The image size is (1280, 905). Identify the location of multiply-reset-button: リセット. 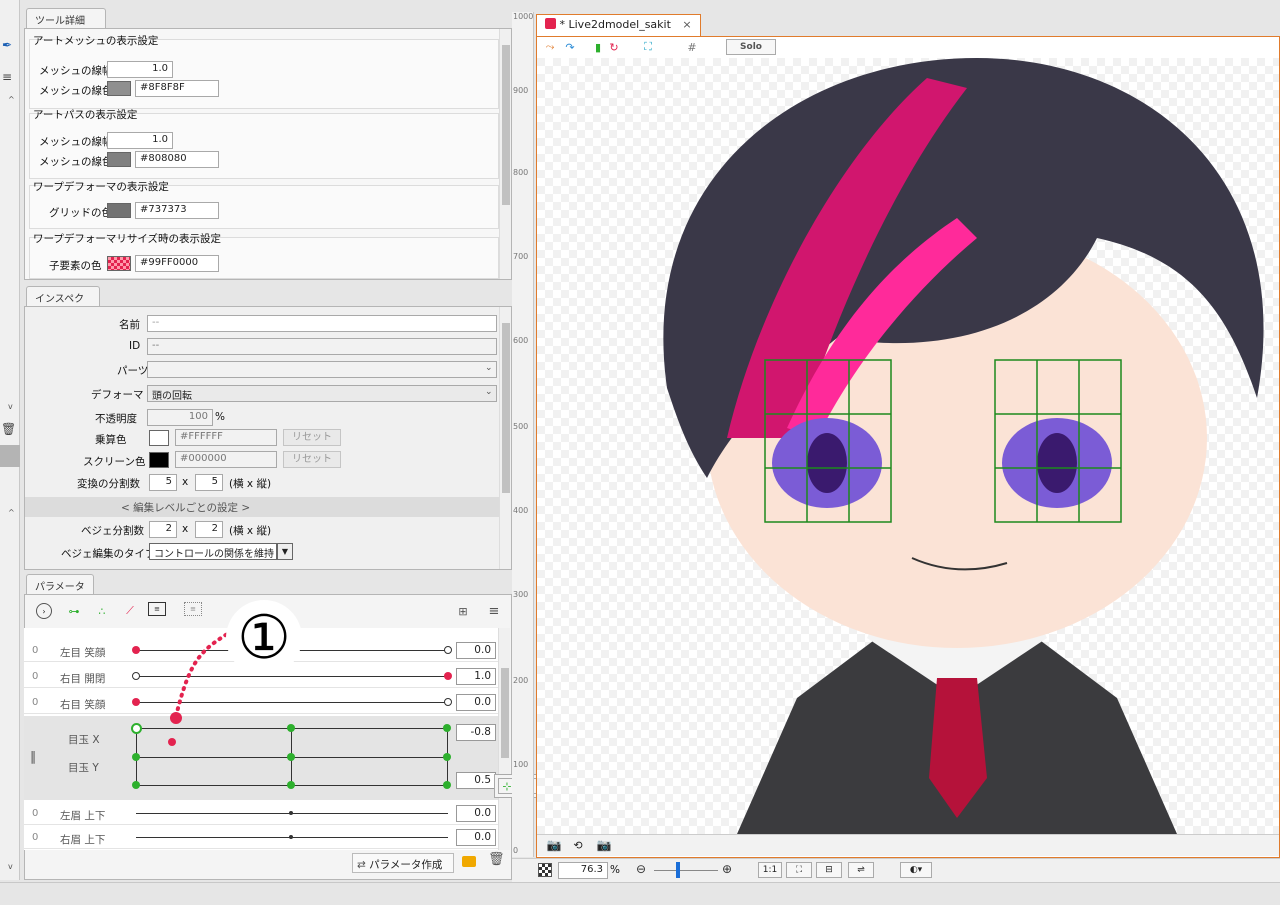
(312, 437).